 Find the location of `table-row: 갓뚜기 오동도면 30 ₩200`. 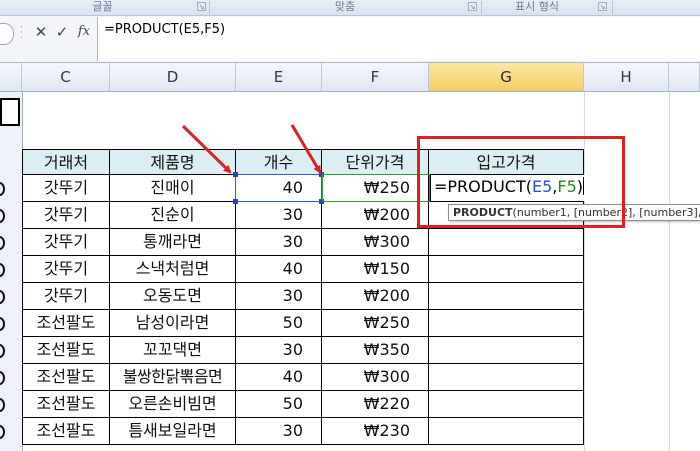

table-row: 갓뚜기 오동도면 30 ₩200 is located at coordinates (350, 296).